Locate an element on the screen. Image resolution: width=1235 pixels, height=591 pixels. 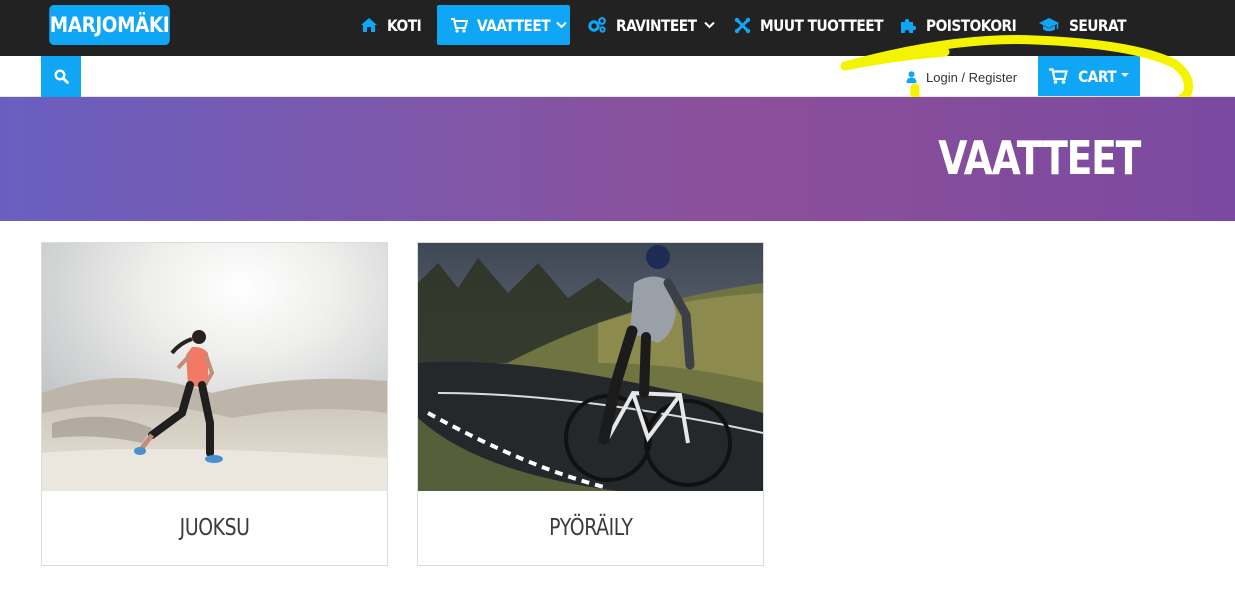
login-register-link: Login / Register is located at coordinates (961, 77).